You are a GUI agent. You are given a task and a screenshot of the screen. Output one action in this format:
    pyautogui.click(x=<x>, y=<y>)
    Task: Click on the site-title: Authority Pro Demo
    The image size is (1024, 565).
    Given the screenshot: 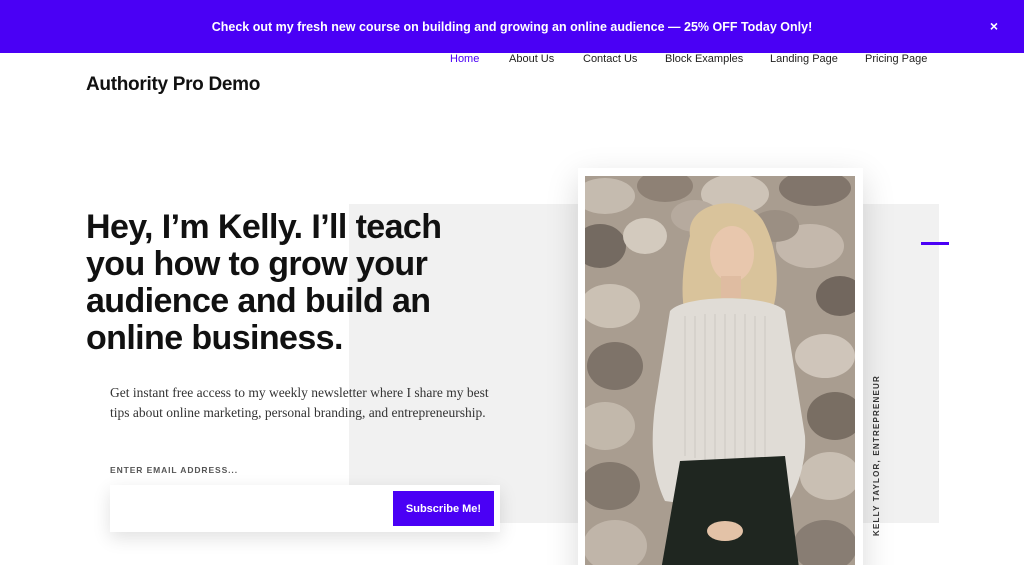 What is the action you would take?
    pyautogui.click(x=173, y=85)
    